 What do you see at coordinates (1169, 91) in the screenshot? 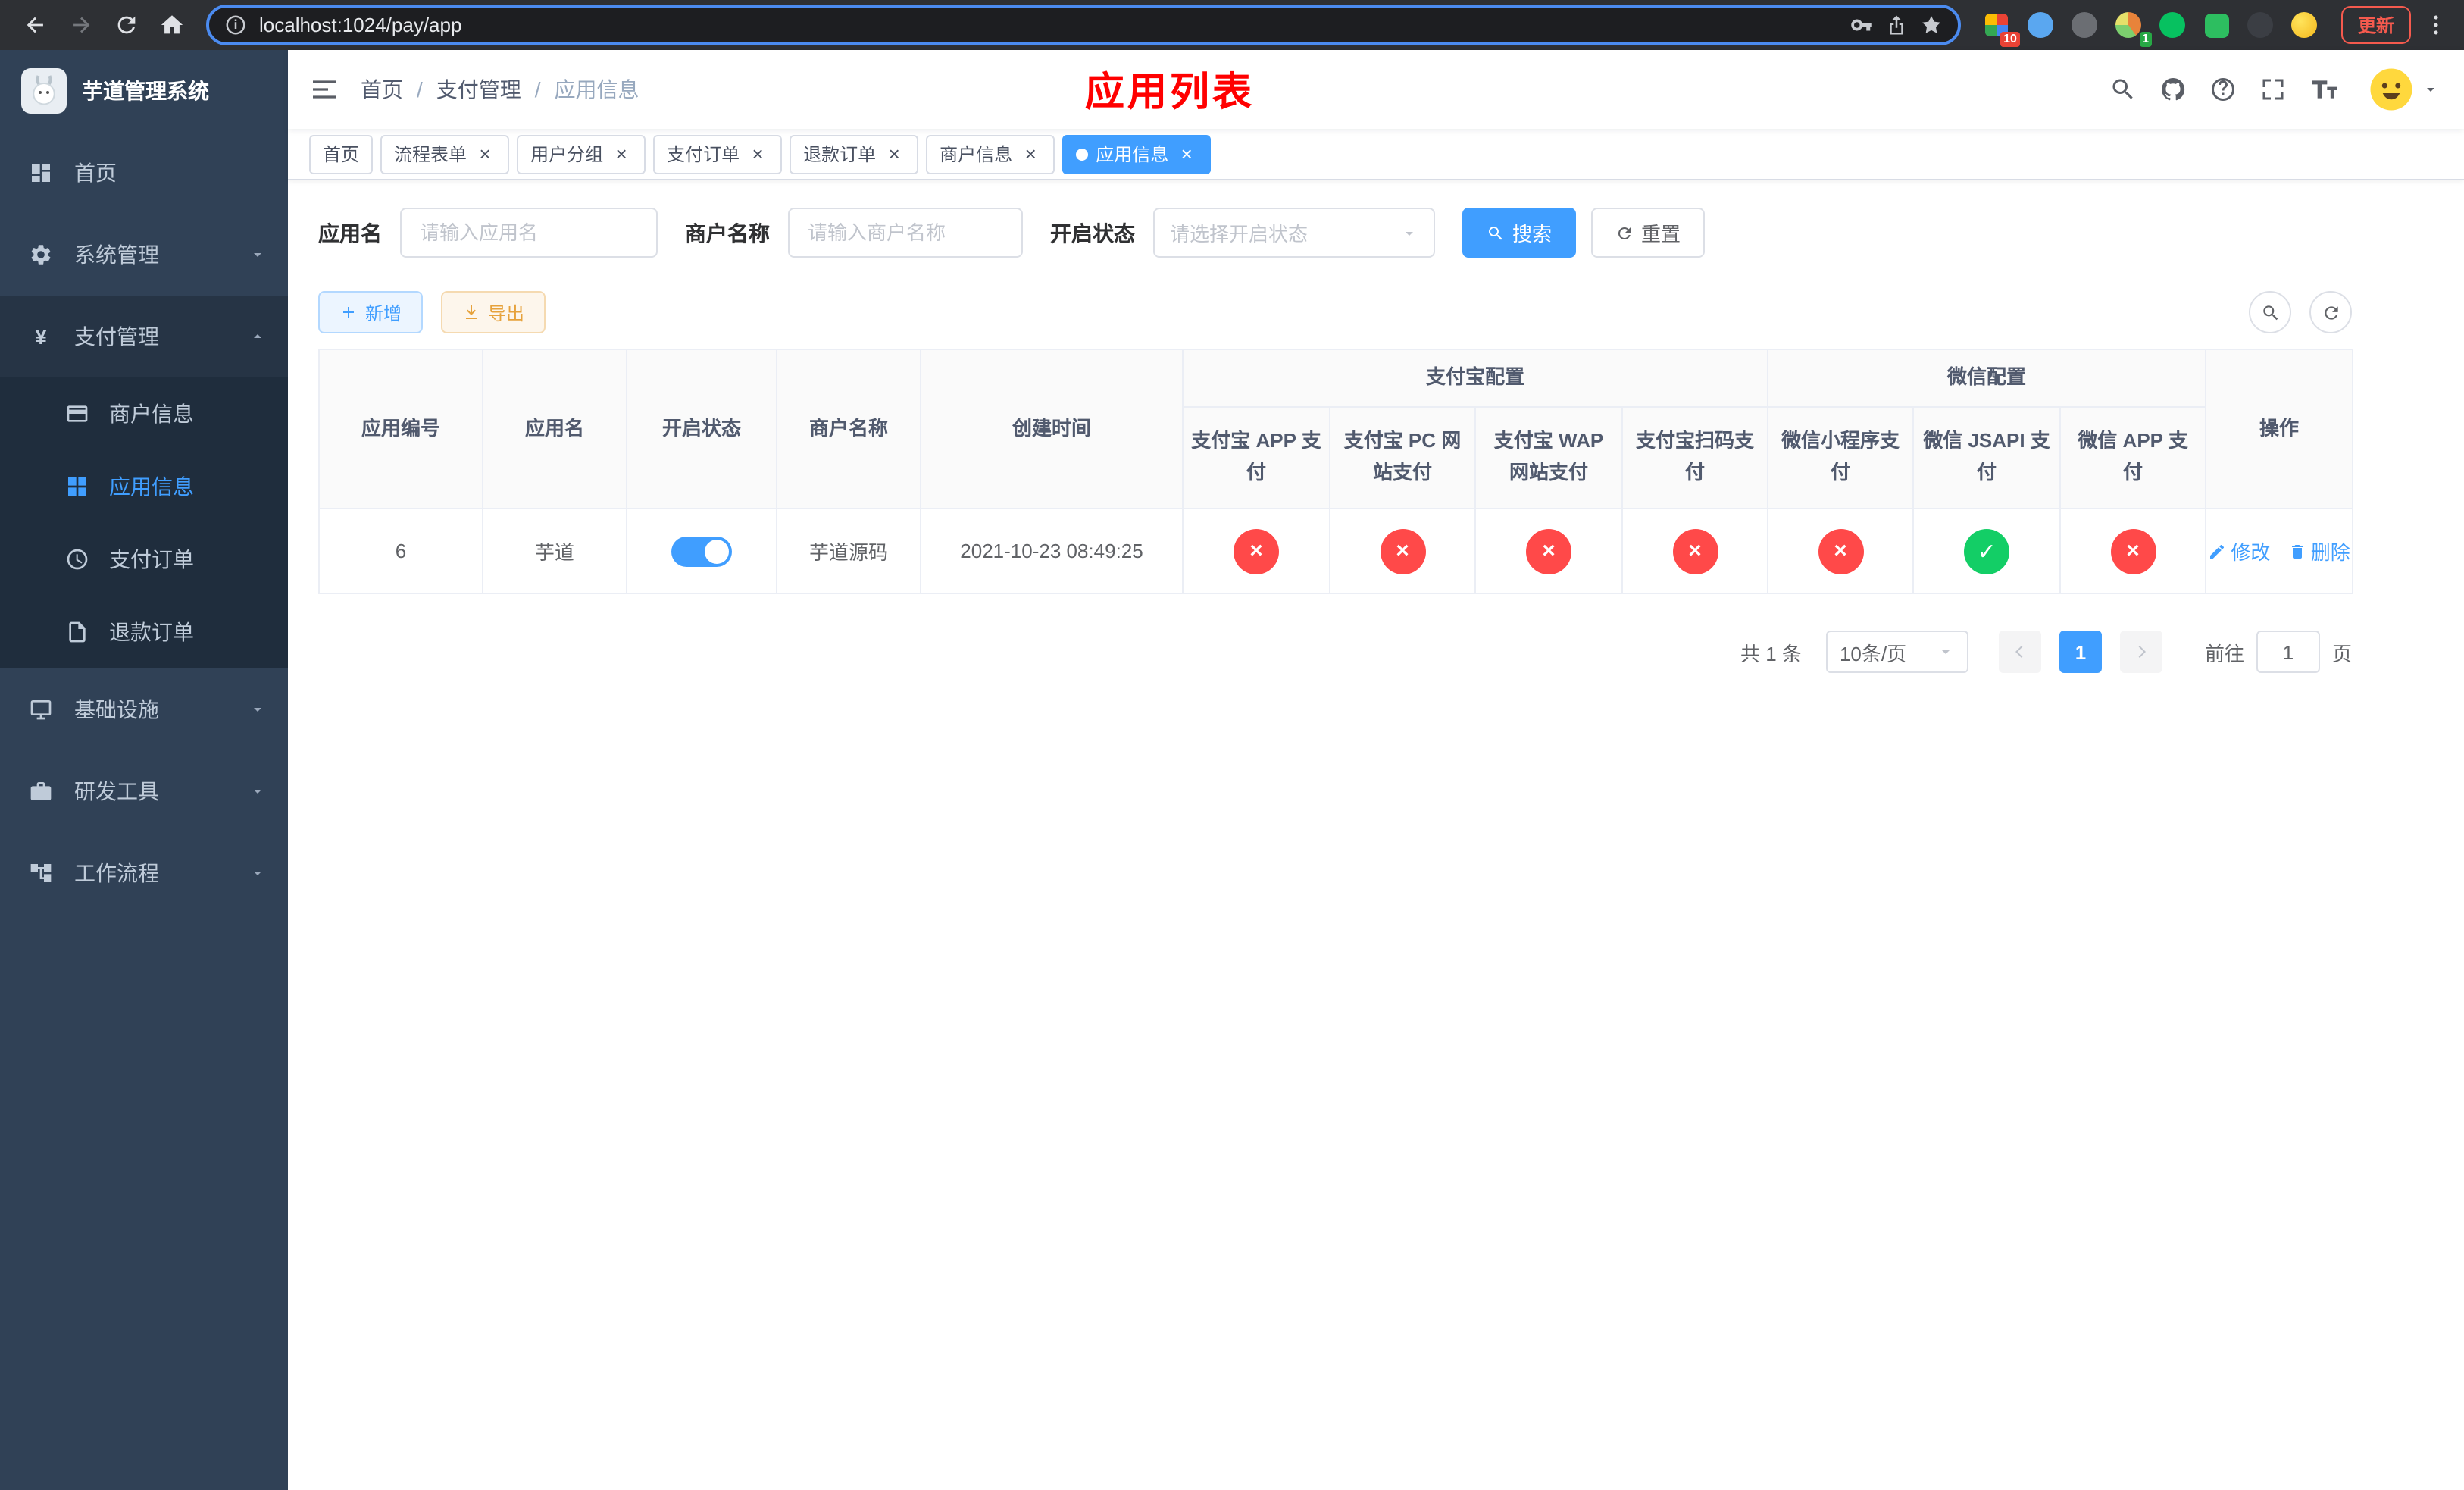
I see `page-title: 应用列表` at bounding box center [1169, 91].